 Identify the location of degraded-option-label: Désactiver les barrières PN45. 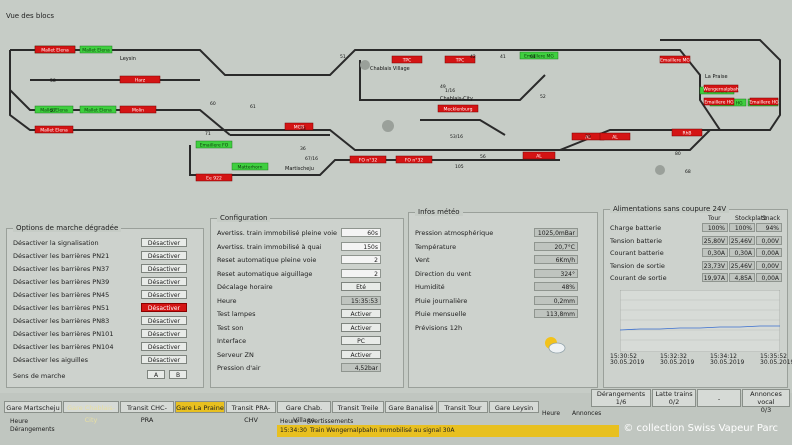
(61, 295).